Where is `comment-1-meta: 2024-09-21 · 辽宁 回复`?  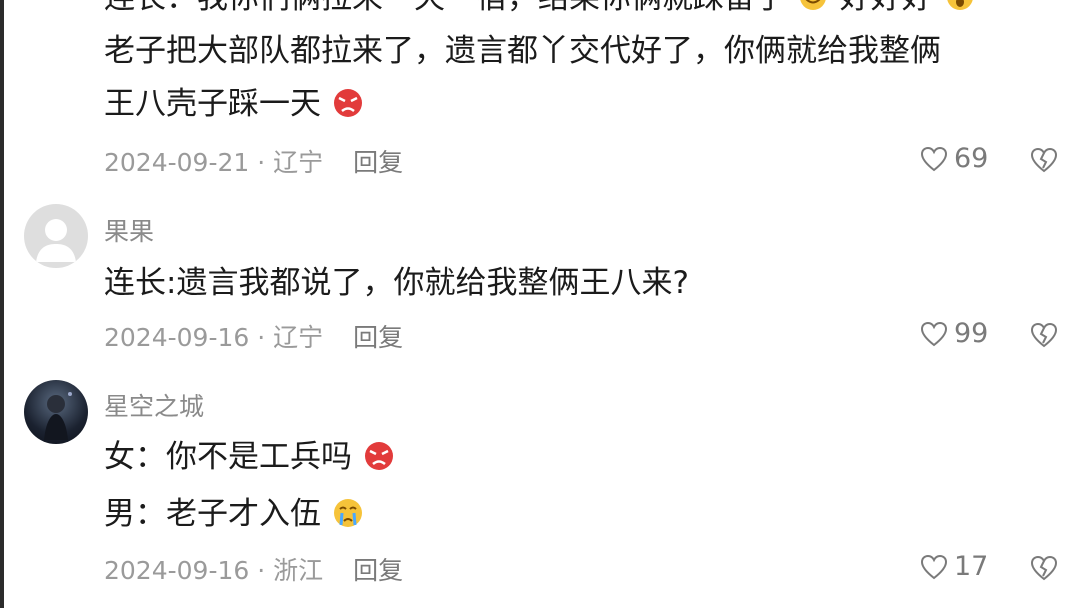
comment-1-meta: 2024-09-21 · 辽宁 回复 is located at coordinates (253, 161).